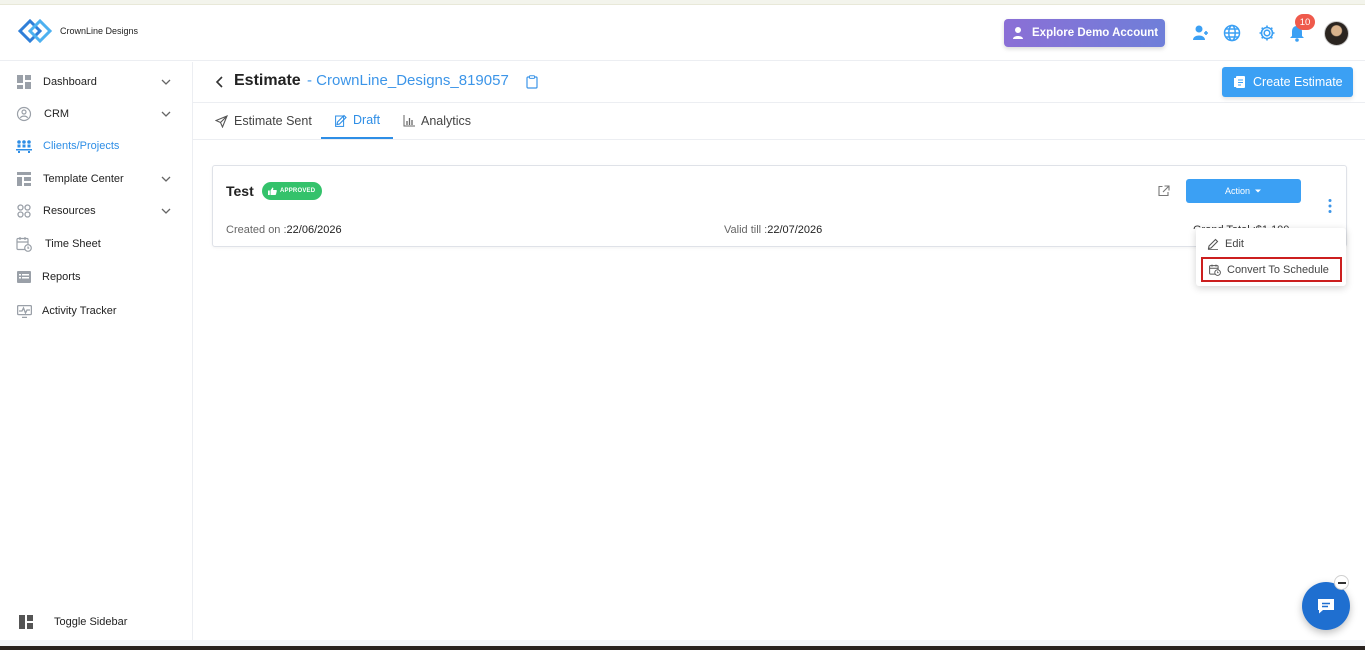 The width and height of the screenshot is (1365, 650). I want to click on tab-label: Analytics, so click(446, 121).